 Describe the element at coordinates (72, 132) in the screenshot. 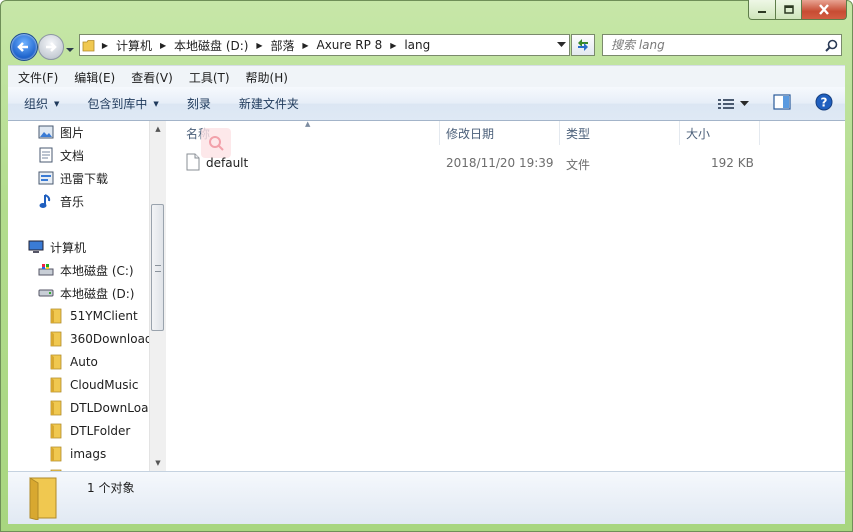

I see `nav-item-label: 图片` at that location.